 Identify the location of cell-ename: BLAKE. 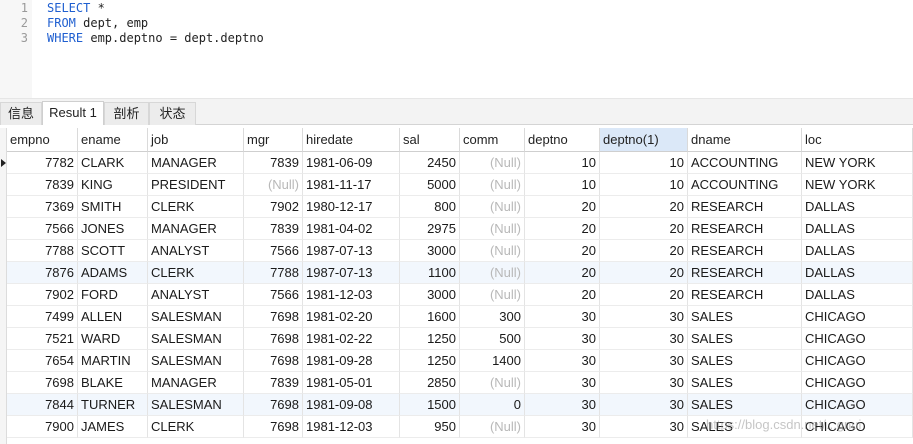
(113, 383).